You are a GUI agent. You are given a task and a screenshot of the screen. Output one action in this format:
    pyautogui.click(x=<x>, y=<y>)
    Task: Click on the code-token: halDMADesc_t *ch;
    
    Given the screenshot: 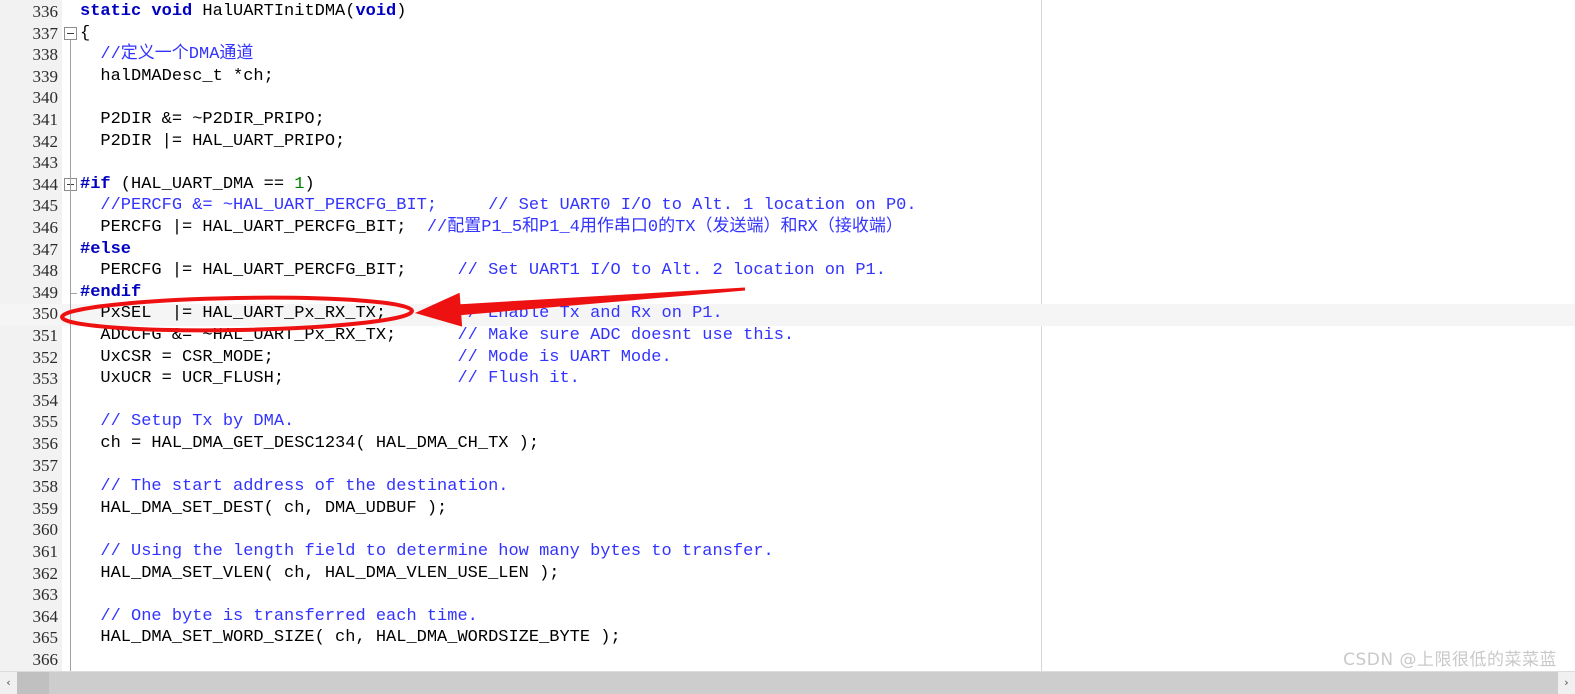 What is the action you would take?
    pyautogui.click(x=177, y=76)
    